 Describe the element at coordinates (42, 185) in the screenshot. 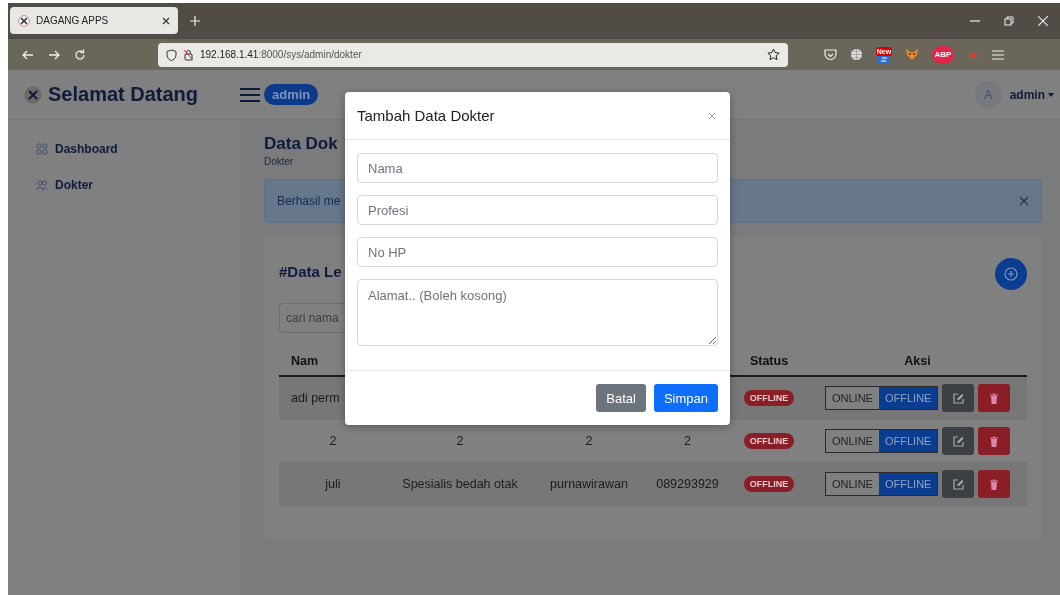

I see `users-icon` at that location.